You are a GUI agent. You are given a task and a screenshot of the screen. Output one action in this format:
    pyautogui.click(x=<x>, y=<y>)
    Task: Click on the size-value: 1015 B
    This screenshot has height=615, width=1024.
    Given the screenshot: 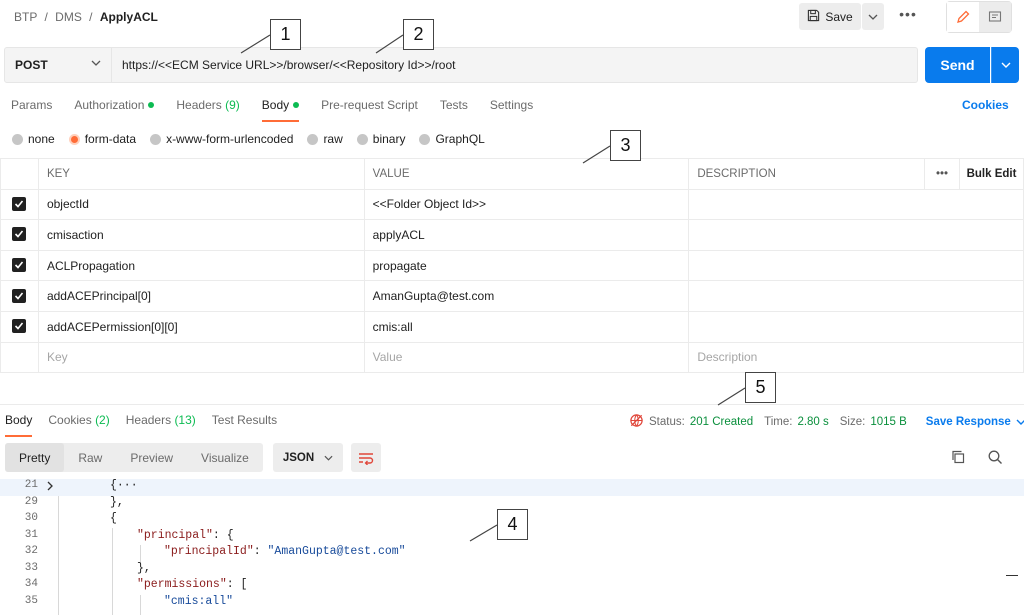 What is the action you would take?
    pyautogui.click(x=888, y=422)
    